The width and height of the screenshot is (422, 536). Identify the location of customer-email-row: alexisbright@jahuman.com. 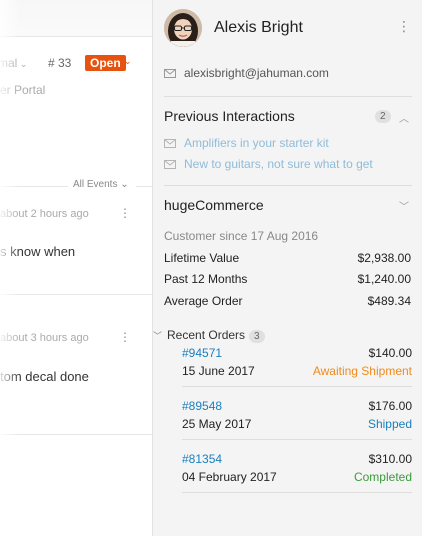
(246, 73).